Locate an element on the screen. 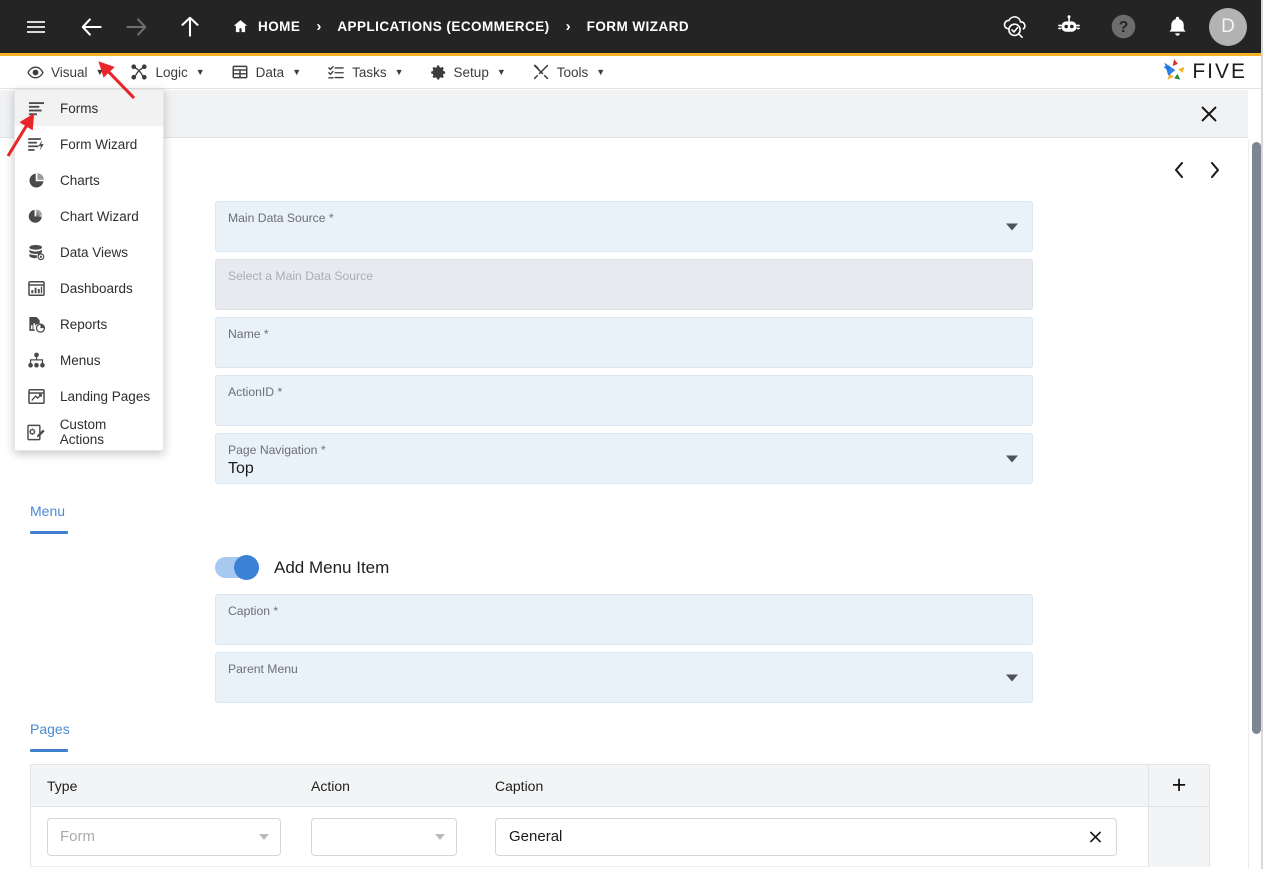 The width and height of the screenshot is (1263, 869). menu-setup: Setup ▼ is located at coordinates (468, 72).